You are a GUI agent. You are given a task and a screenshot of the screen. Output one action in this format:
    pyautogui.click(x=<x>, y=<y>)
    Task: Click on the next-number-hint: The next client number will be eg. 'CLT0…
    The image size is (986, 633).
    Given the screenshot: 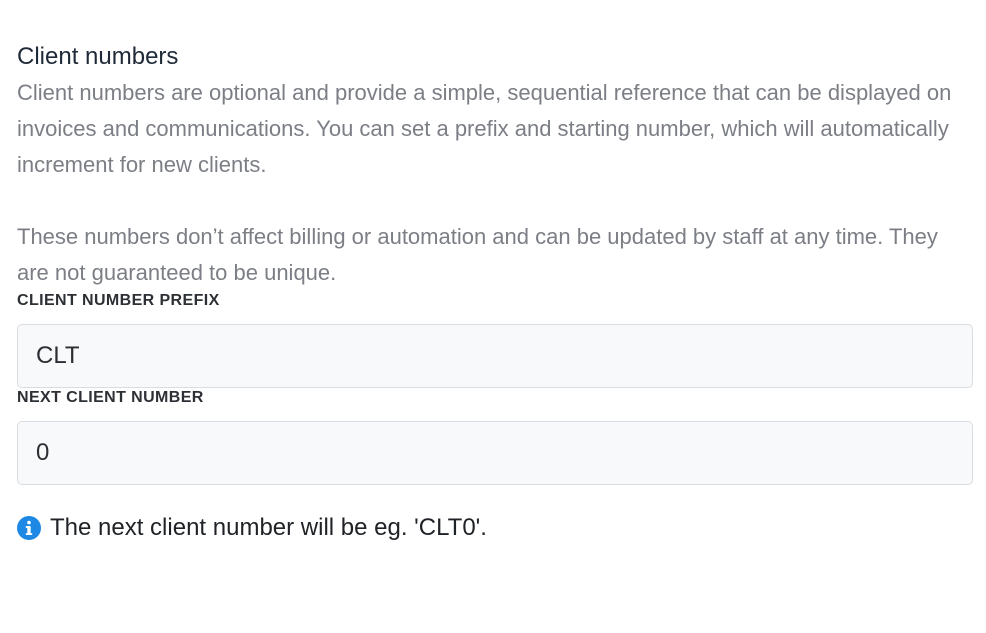 What is the action you would take?
    pyautogui.click(x=495, y=528)
    